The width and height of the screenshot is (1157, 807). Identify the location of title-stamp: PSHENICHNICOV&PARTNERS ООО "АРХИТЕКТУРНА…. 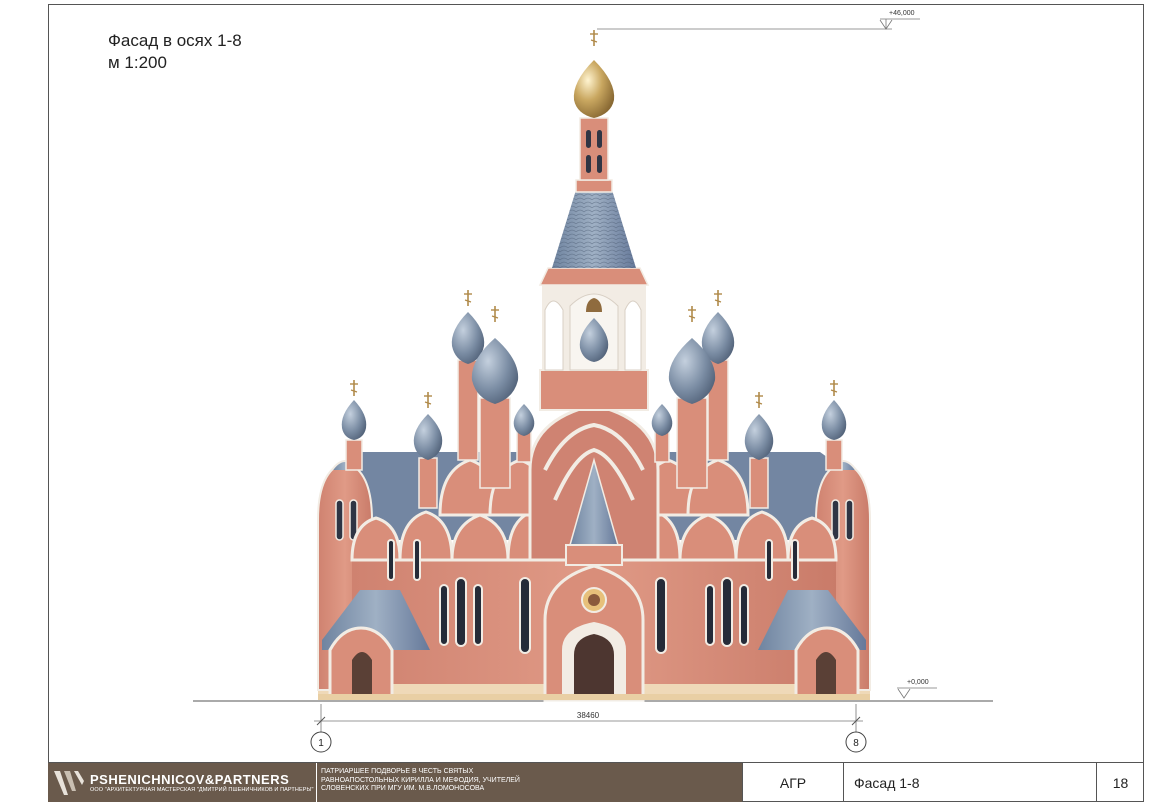
(596, 782).